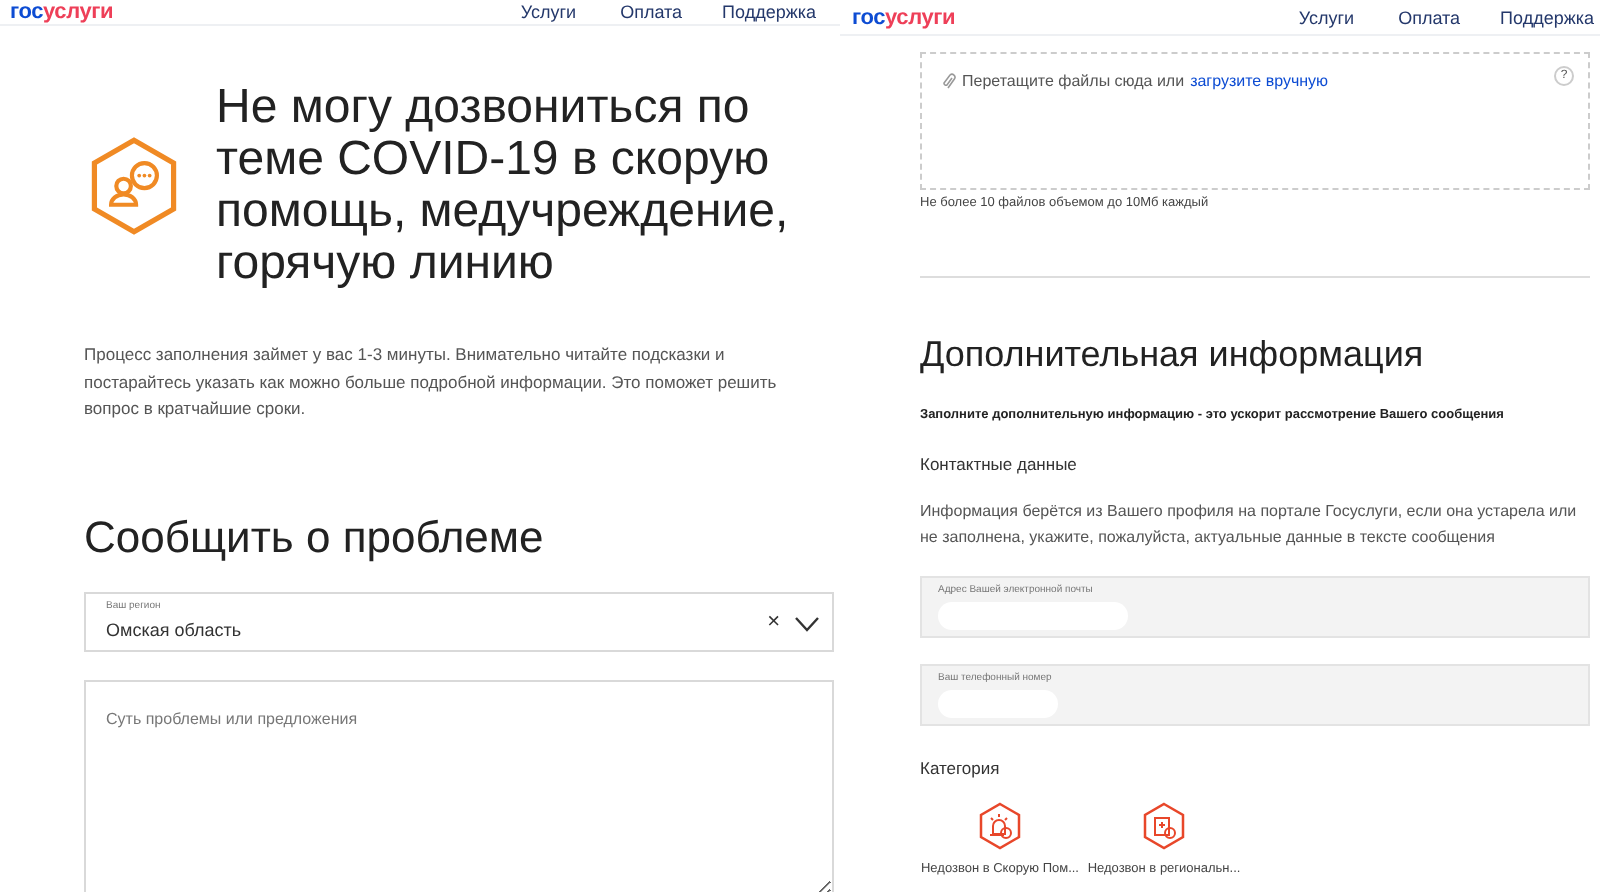 The height and width of the screenshot is (892, 1600). I want to click on paperclip-icon, so click(949, 81).